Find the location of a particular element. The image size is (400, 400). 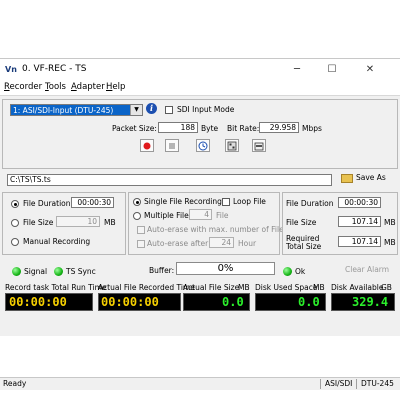

stats-required-value: 107.14 is located at coordinates (359, 241).